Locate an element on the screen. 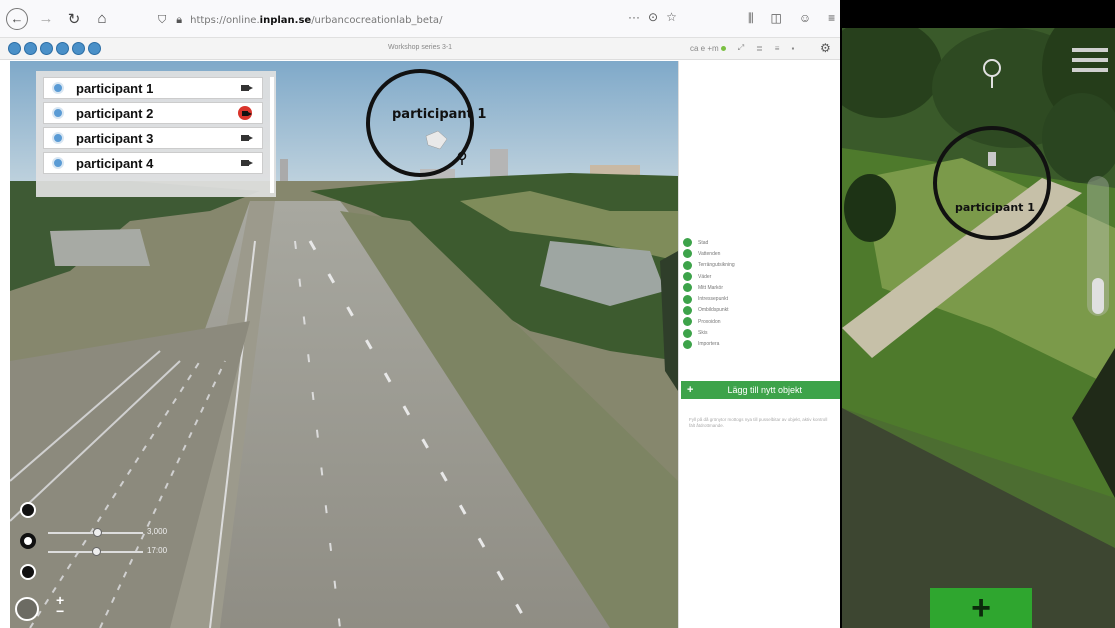 This screenshot has width=1115, height=628. url-actions: ··· ⊙ ☆ is located at coordinates (652, 17).